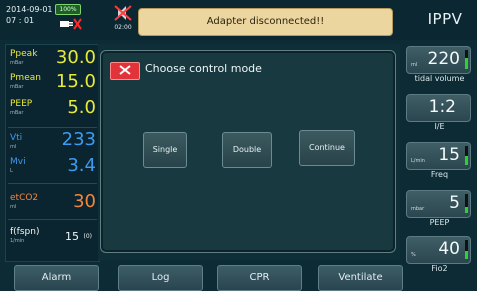 The image size is (477, 291). I want to click on option-double-button: Double, so click(247, 150).